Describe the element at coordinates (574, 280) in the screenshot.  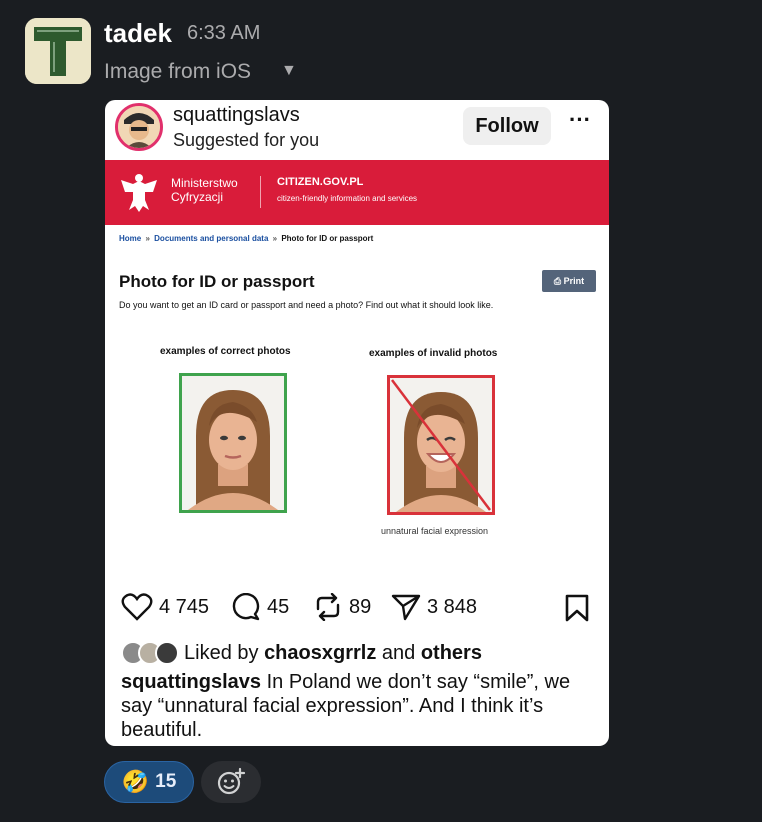
I see `print-label: Print` at that location.